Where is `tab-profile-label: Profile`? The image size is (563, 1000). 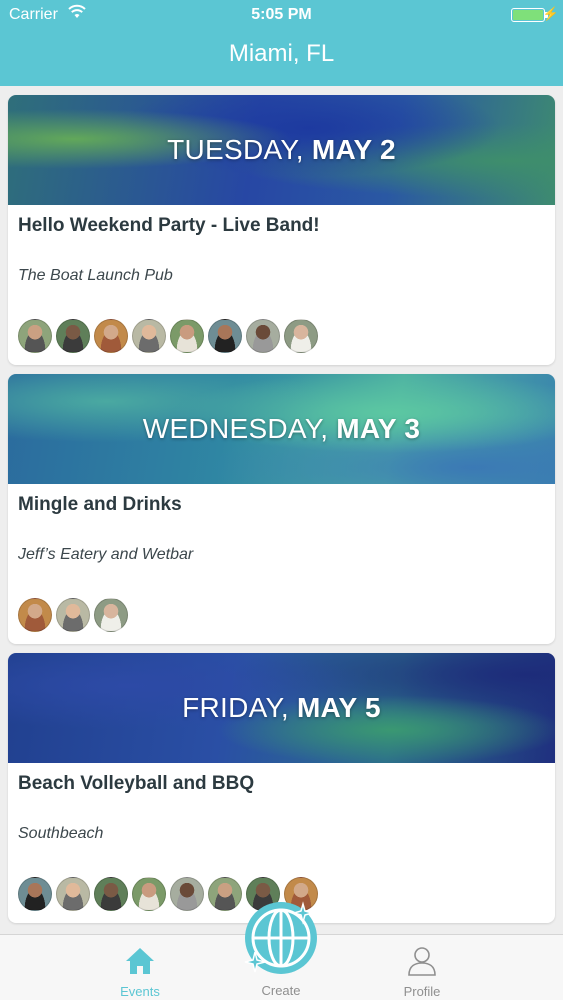 tab-profile-label: Profile is located at coordinates (422, 991).